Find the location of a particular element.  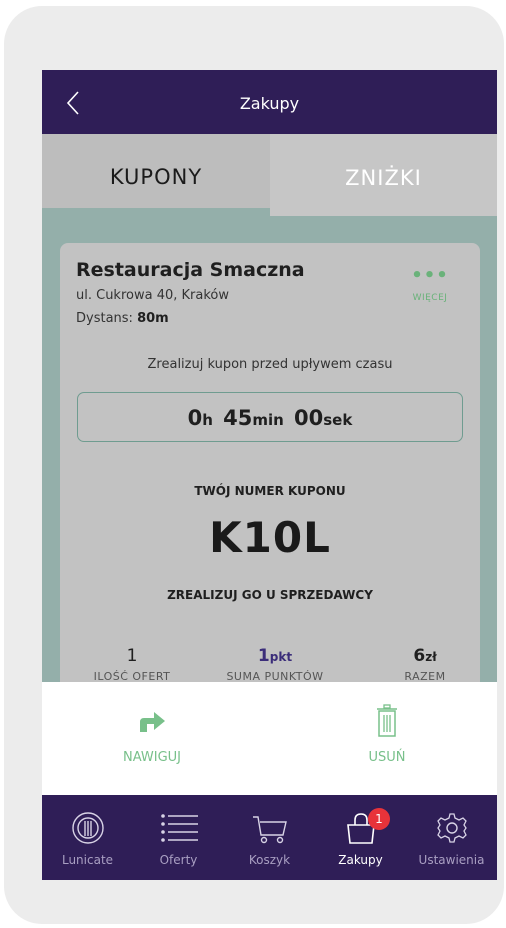

stat-points: 1pkt SUMA PUNKTÓW is located at coordinates (275, 664).